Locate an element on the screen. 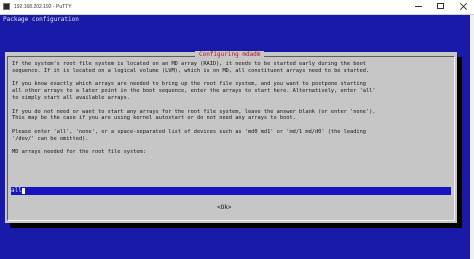 The width and height of the screenshot is (474, 259). dialog-title-text: Configuring mdadm is located at coordinates (230, 54).